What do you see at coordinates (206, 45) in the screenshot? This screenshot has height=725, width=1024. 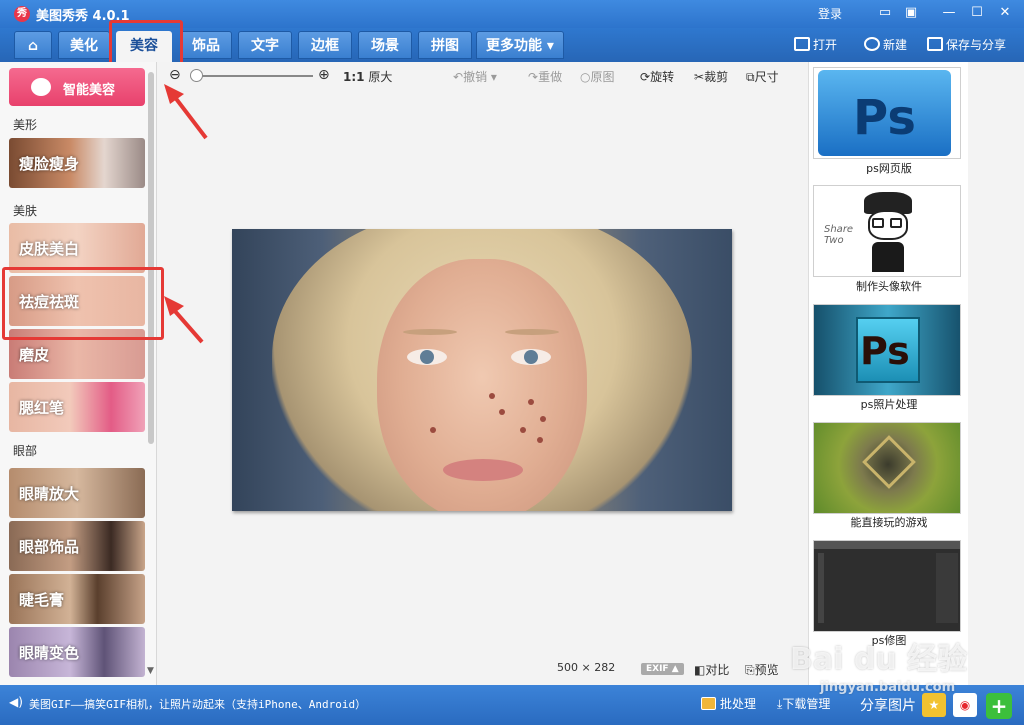 I see `tab-accessories: 饰品` at bounding box center [206, 45].